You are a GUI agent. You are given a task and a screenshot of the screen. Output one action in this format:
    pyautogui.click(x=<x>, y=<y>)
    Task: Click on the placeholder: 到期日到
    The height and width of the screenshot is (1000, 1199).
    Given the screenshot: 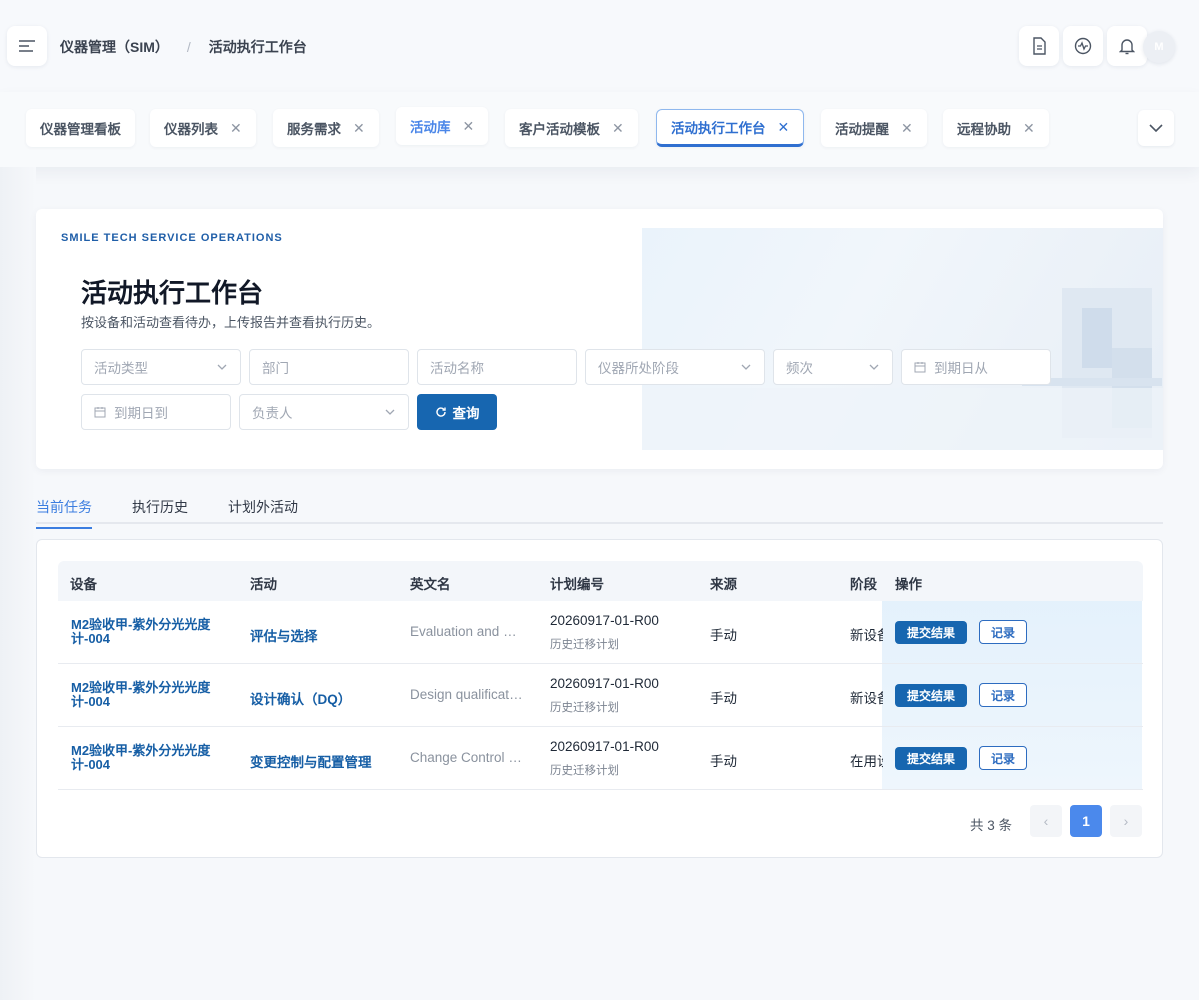 What is the action you would take?
    pyautogui.click(x=141, y=413)
    